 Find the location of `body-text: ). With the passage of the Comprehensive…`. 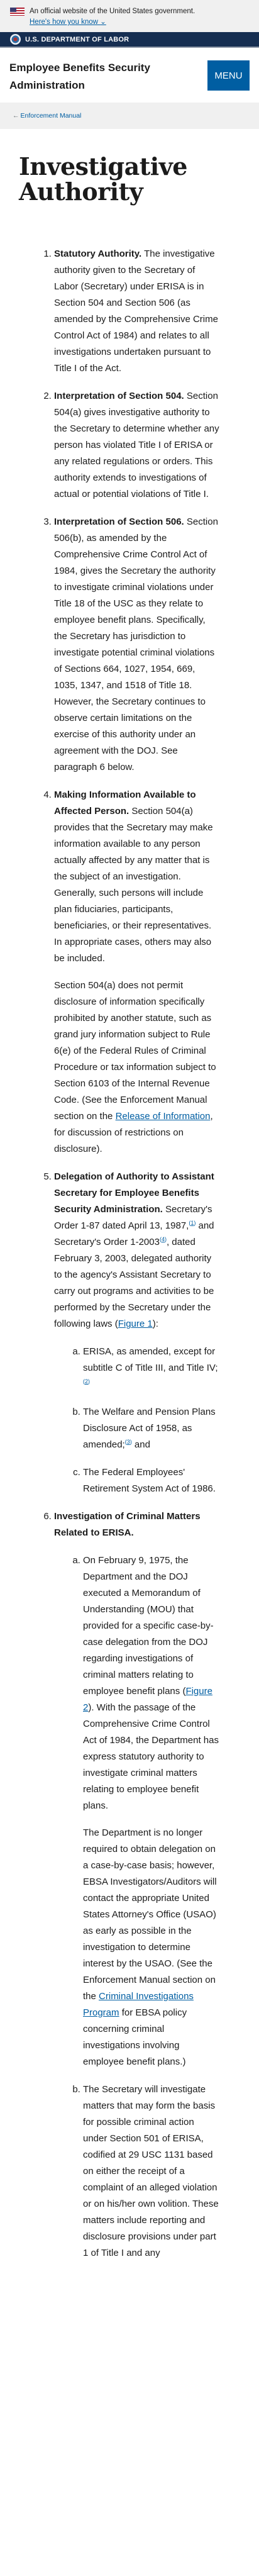

body-text: ). With the passage of the Comprehensive… is located at coordinates (151, 1756).